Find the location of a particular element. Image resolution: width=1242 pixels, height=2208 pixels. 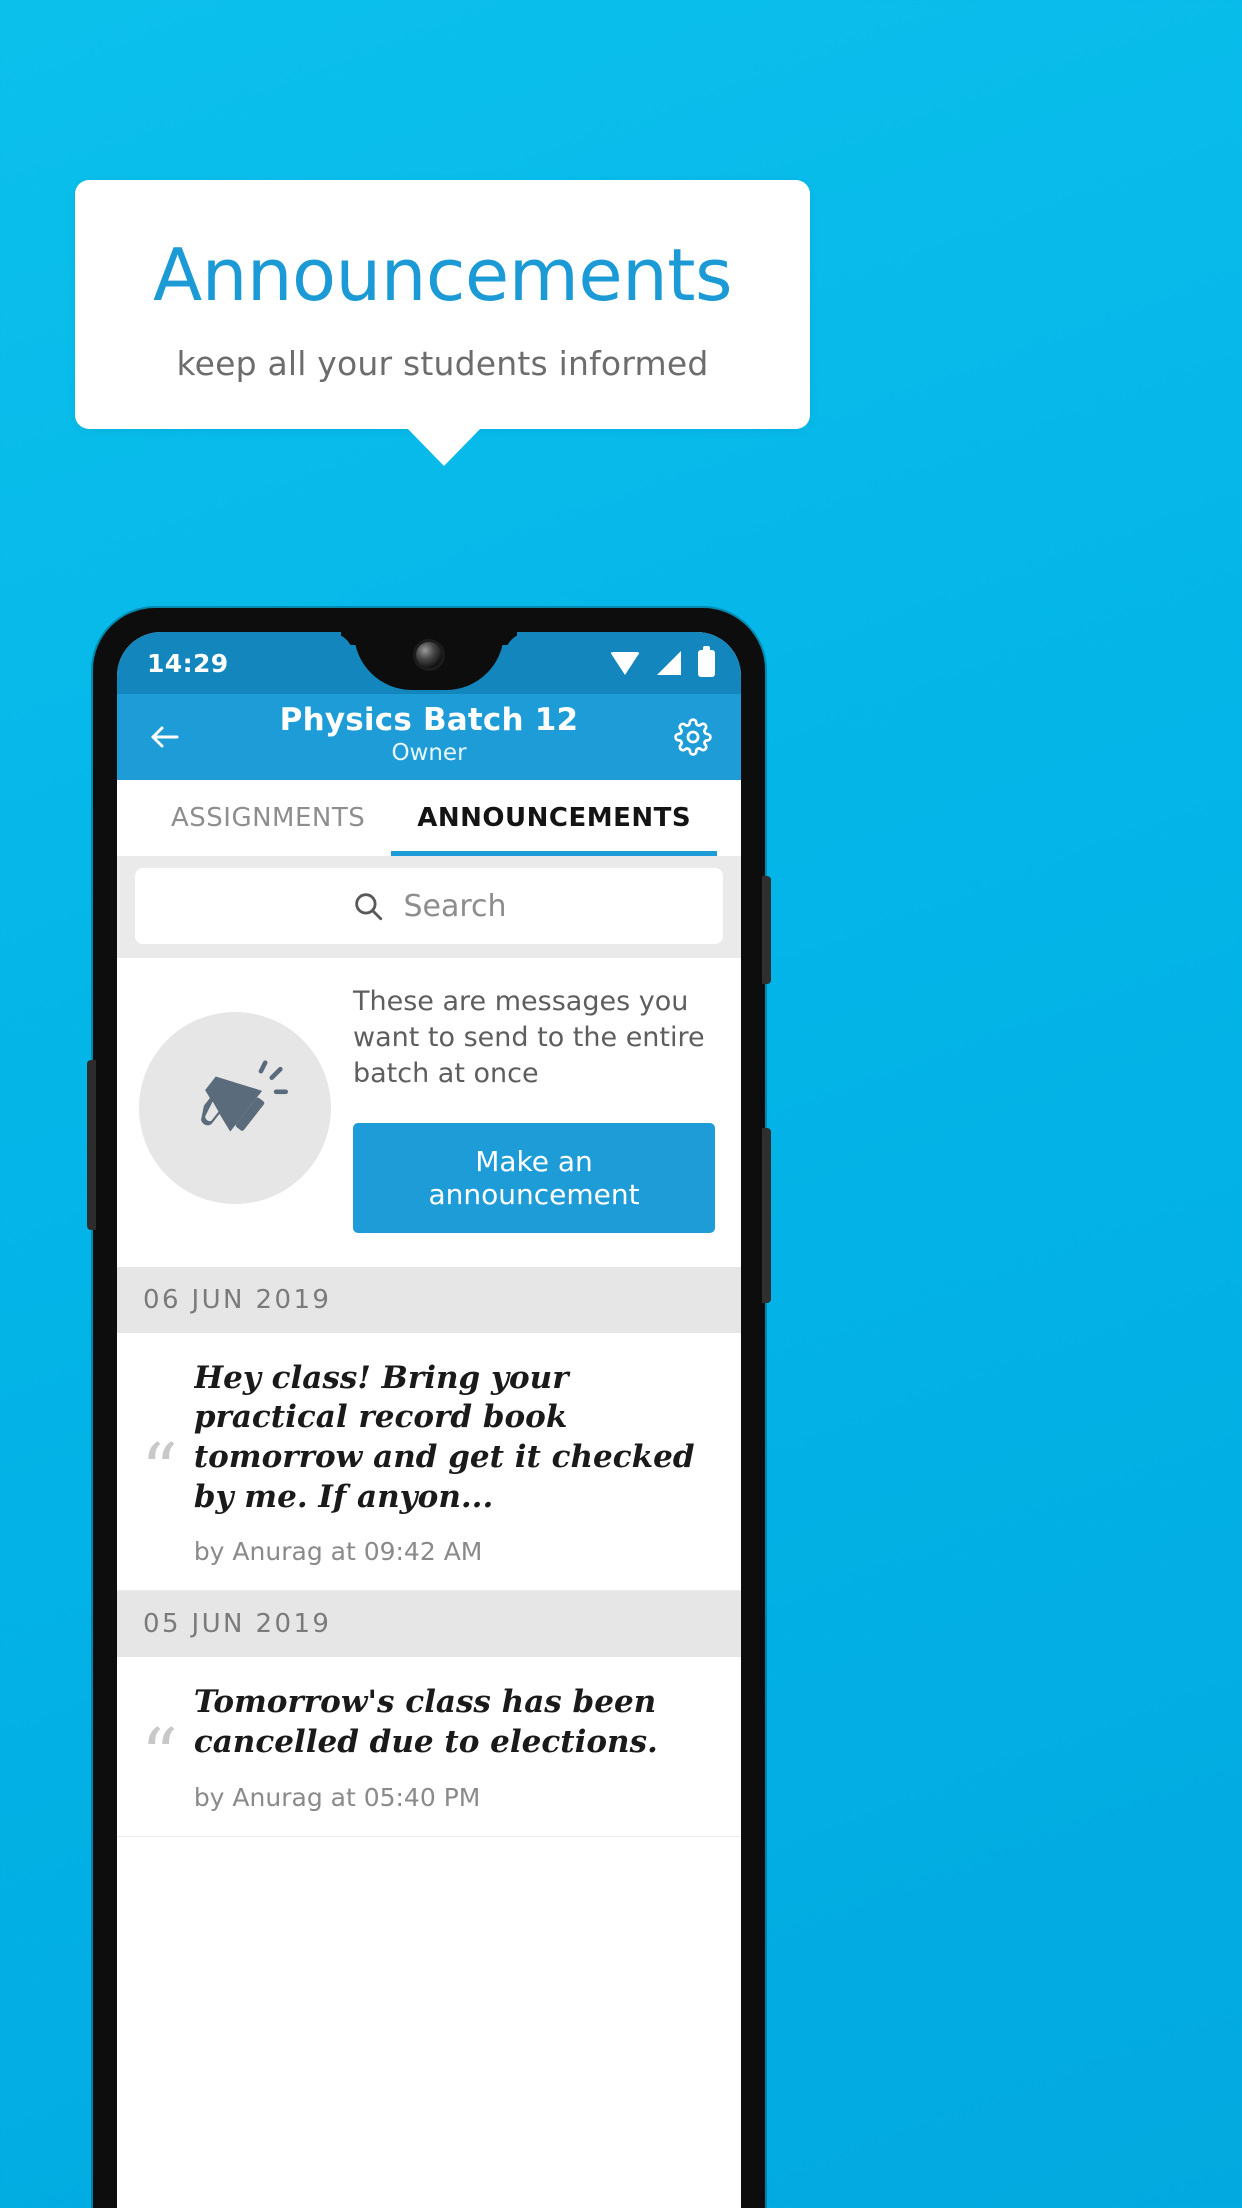

app-bar: Physics Batch 12 Owner is located at coordinates (429, 737).